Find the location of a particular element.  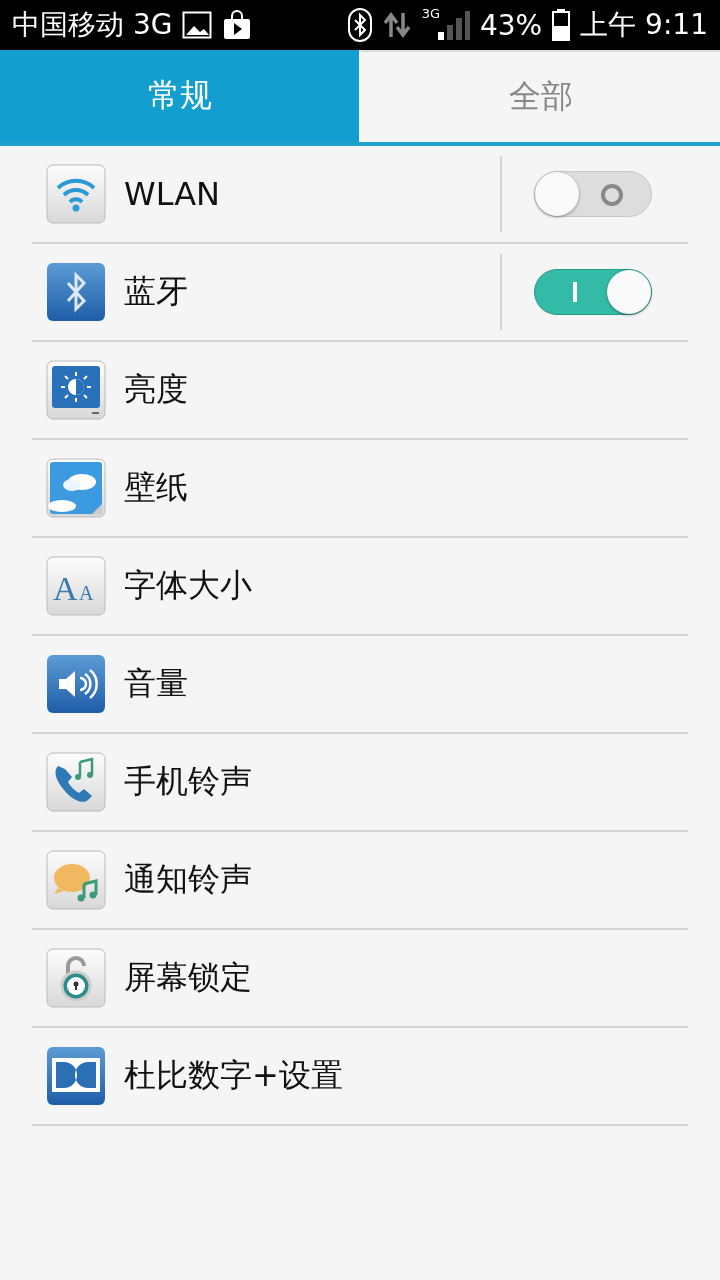

image-icon is located at coordinates (197, 25).